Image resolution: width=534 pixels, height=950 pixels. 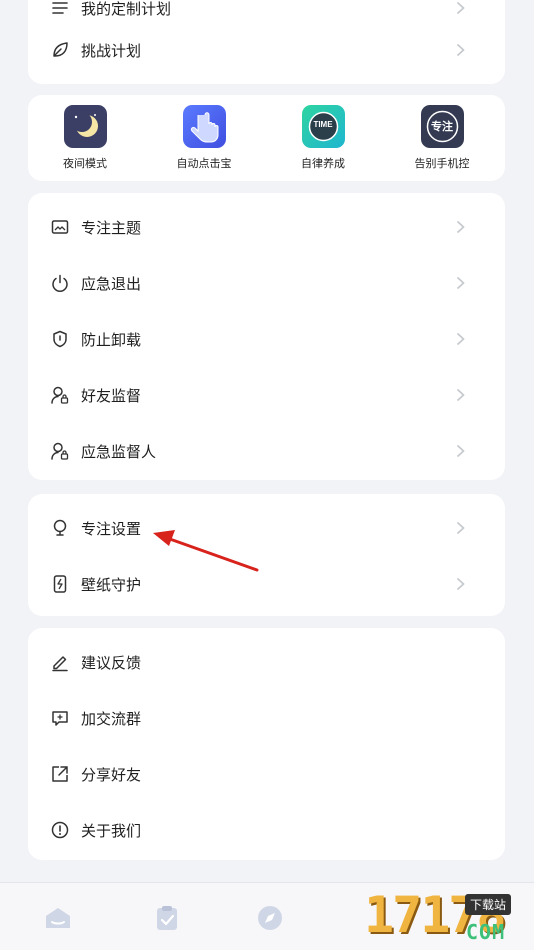 I want to click on watermark-tag: 下载站, so click(x=488, y=904).